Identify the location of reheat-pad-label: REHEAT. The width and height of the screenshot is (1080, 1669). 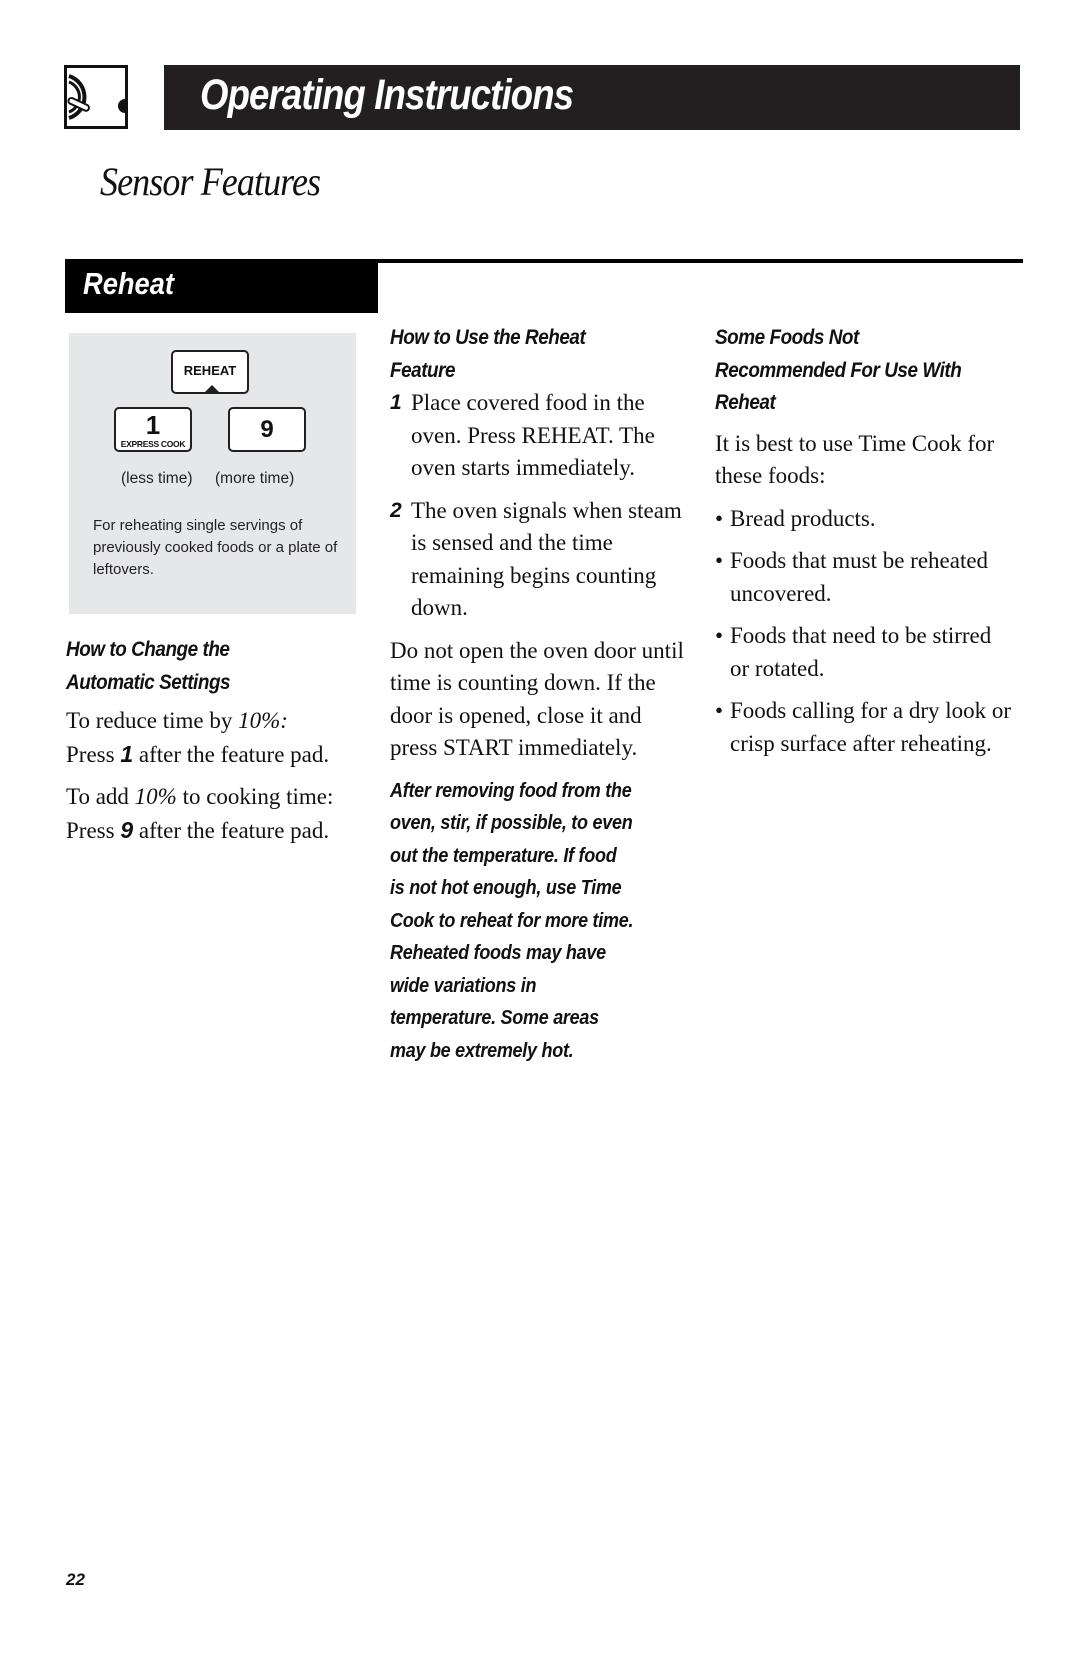
(210, 370).